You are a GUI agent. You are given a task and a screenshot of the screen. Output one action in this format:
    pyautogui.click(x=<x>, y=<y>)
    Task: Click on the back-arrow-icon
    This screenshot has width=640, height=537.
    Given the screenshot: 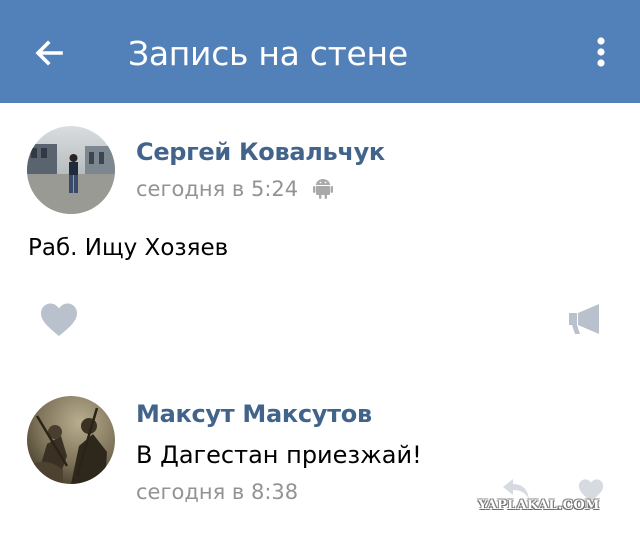 What is the action you would take?
    pyautogui.click(x=49, y=53)
    